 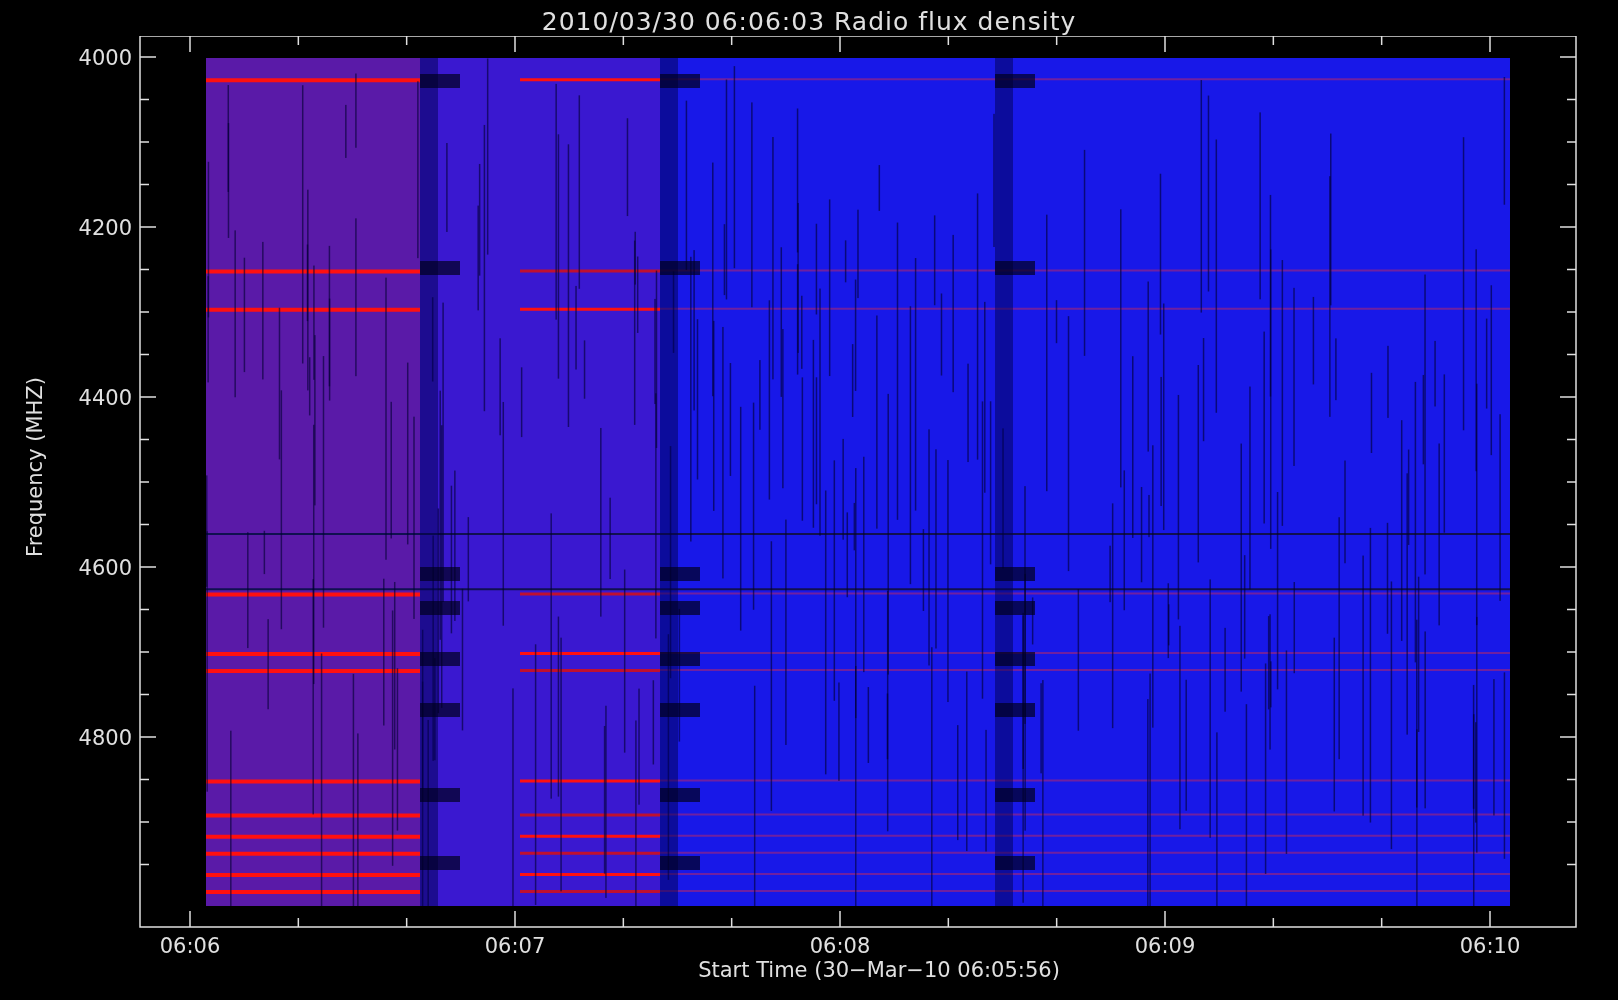 What do you see at coordinates (105, 398) in the screenshot?
I see `y-tick-label: 4400` at bounding box center [105, 398].